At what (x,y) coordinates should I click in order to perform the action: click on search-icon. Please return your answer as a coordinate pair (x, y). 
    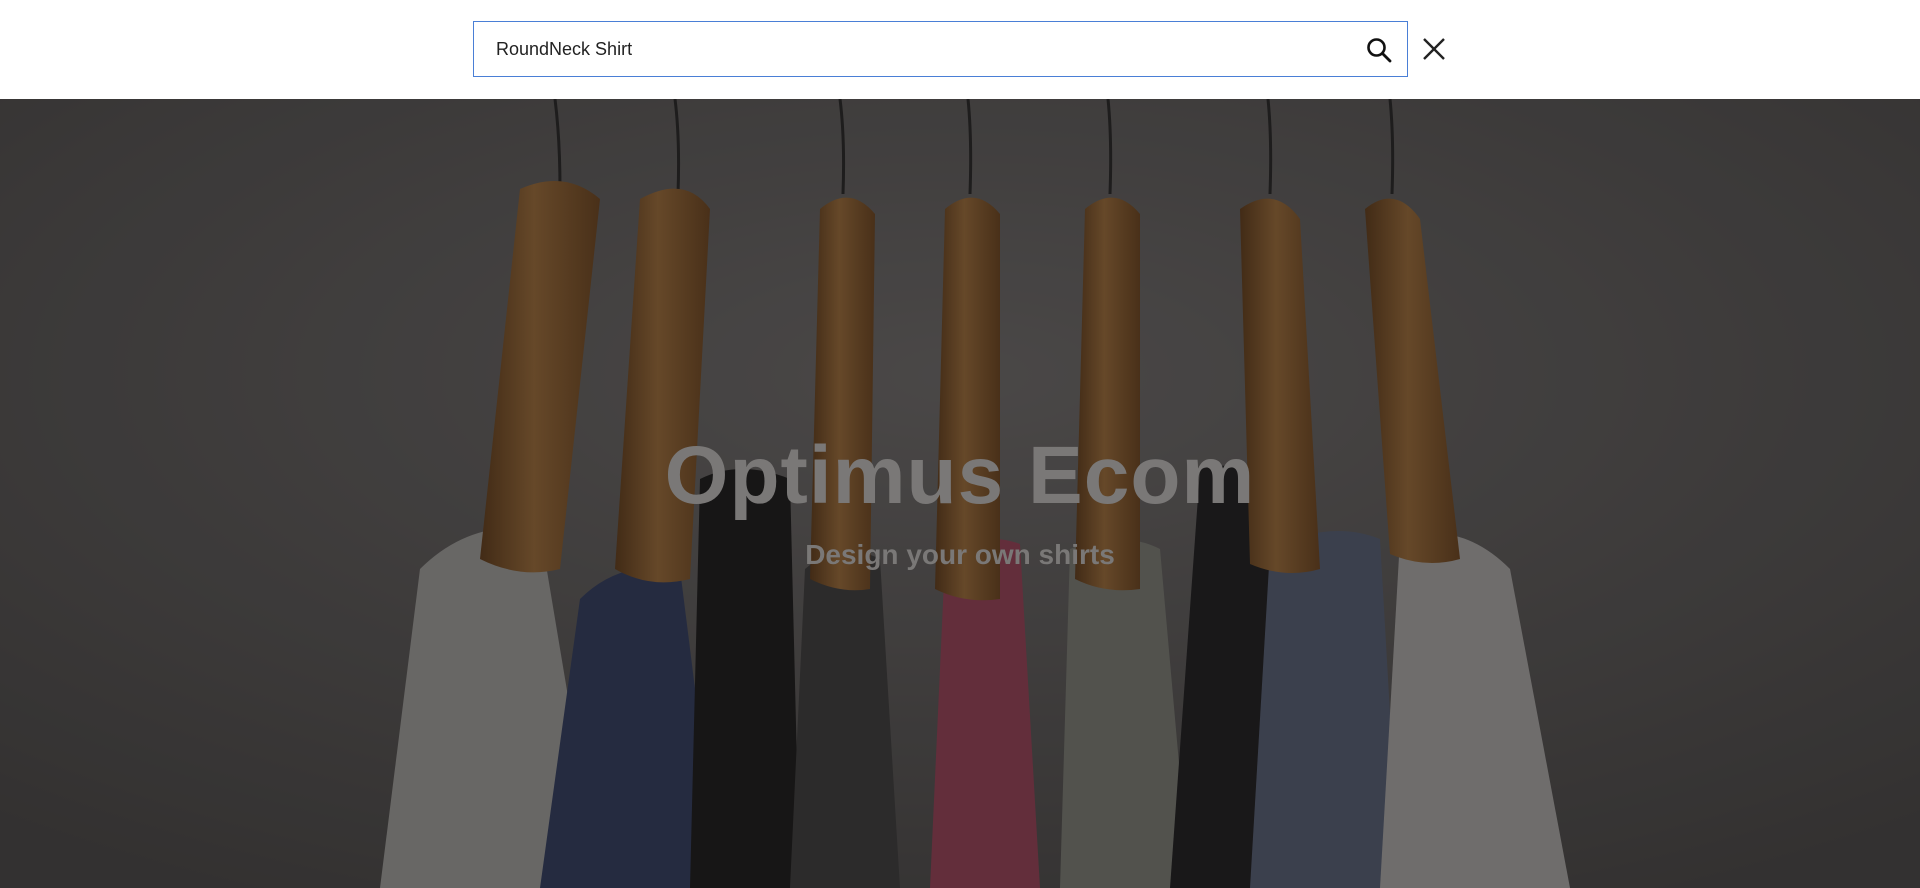
    Looking at the image, I should click on (1379, 50).